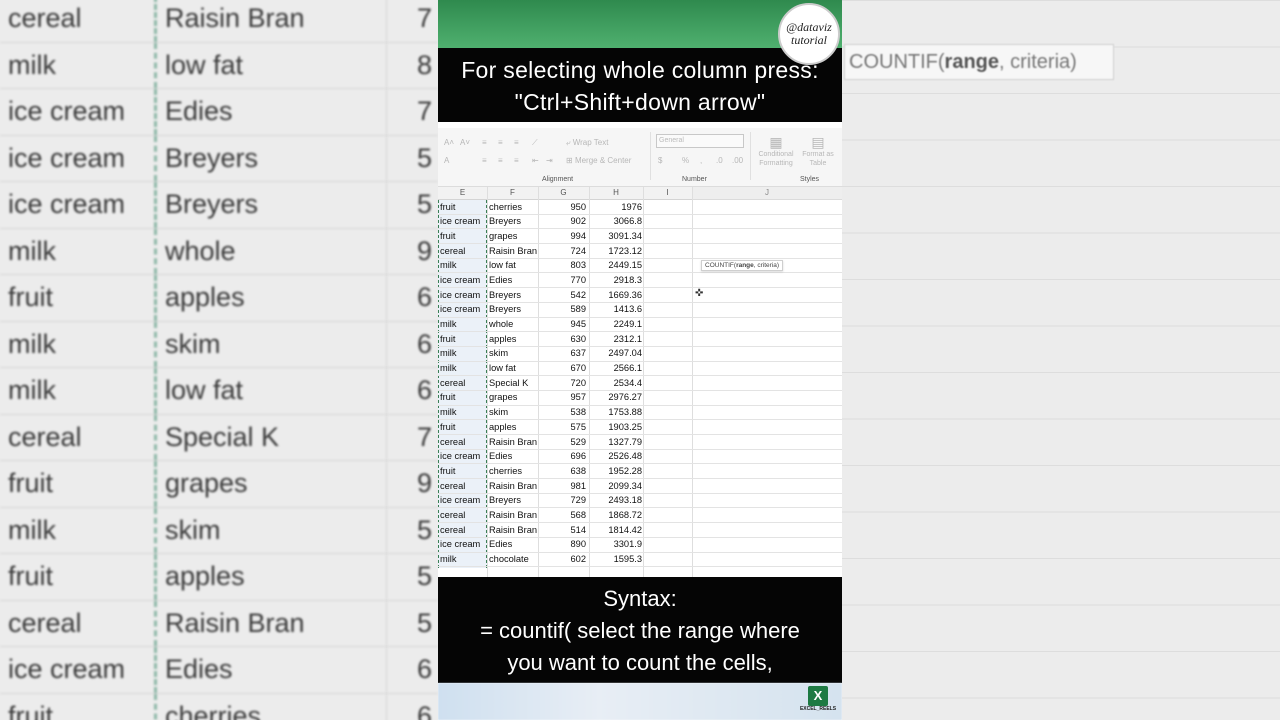 The width and height of the screenshot is (1280, 720). I want to click on font-size-down-icon: A˅, so click(465, 144).